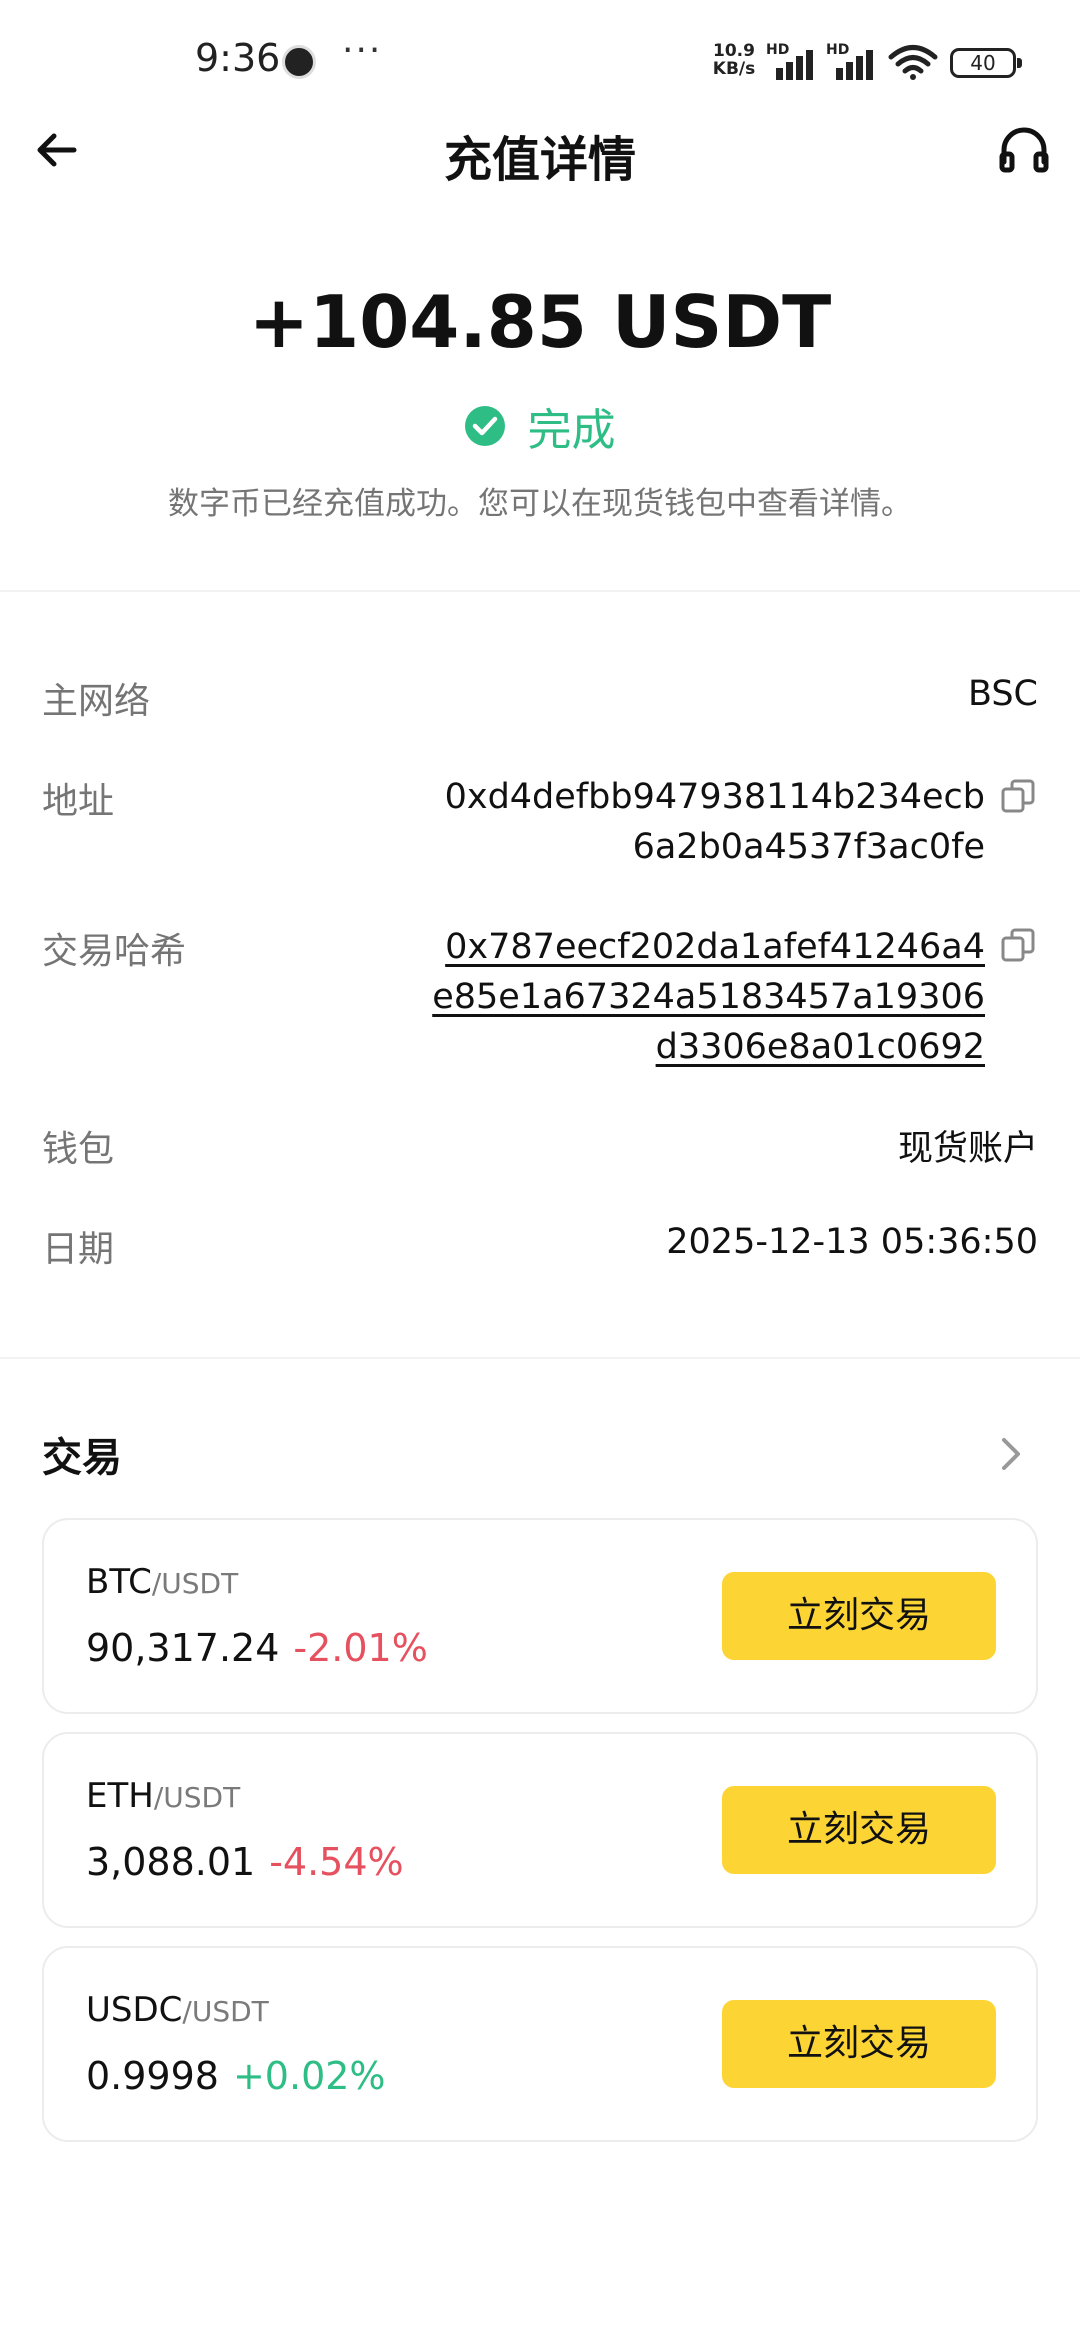 The image size is (1080, 2340). I want to click on pair-name: ETH/USDT, so click(163, 1796).